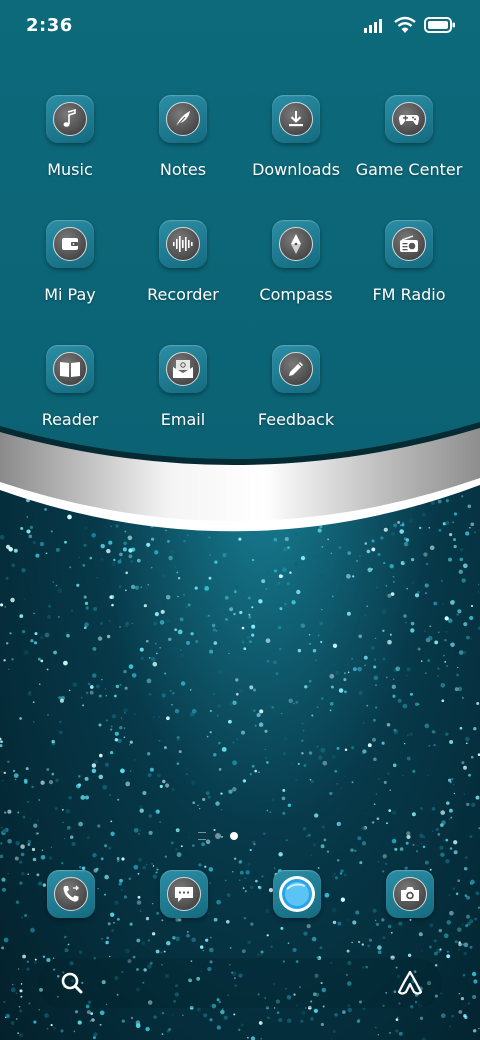 The width and height of the screenshot is (480, 1040). Describe the element at coordinates (409, 145) in the screenshot. I see `app-game-center: Game Center` at that location.